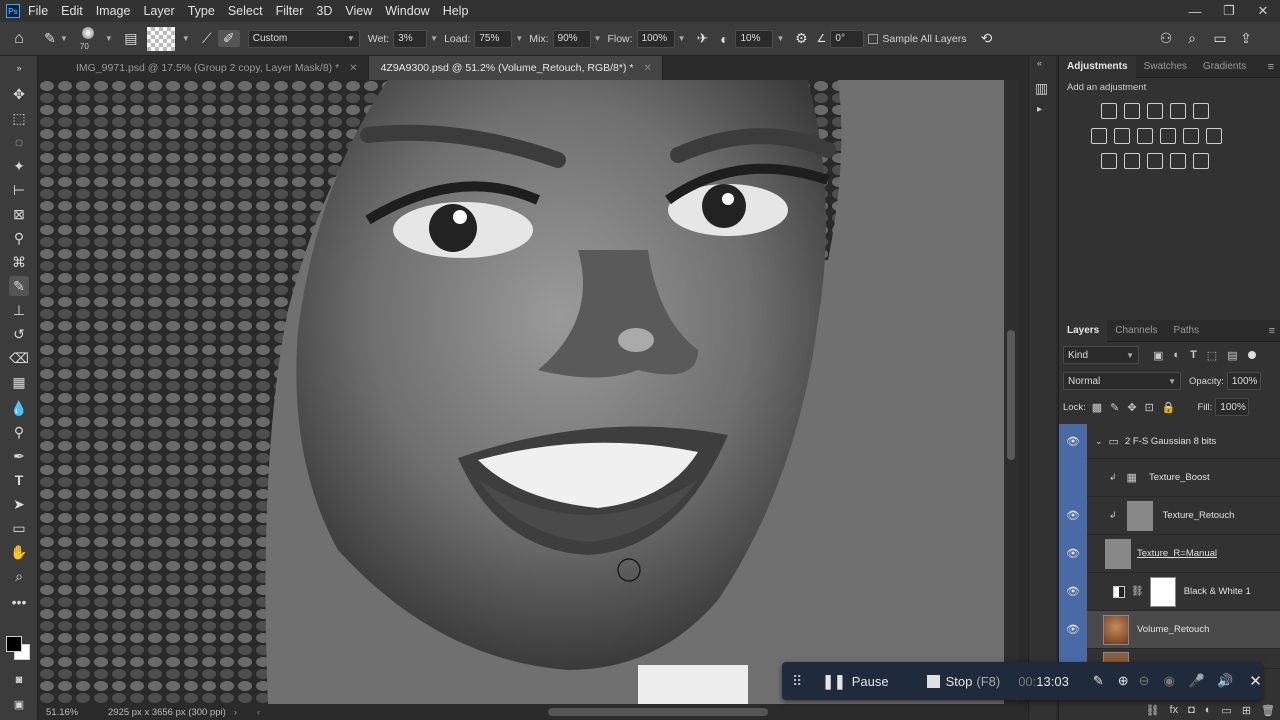 The width and height of the screenshot is (1280, 720). What do you see at coordinates (19, 382) in the screenshot?
I see `gradient-tool-icon: ▦` at bounding box center [19, 382].